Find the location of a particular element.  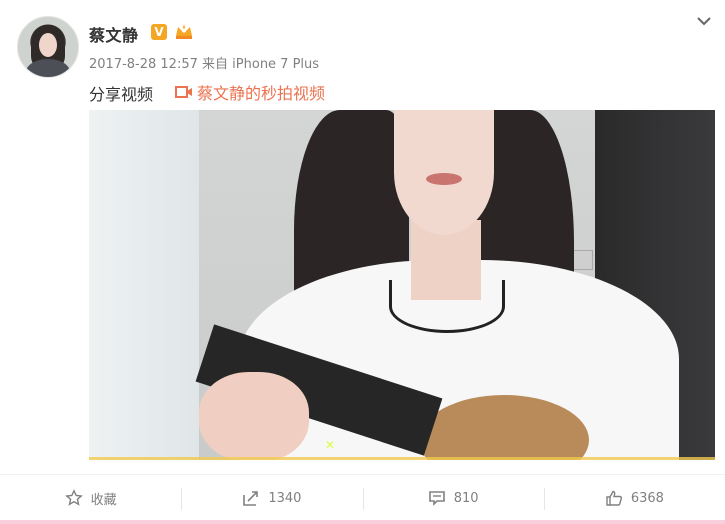

verified-badge-icon: V is located at coordinates (159, 32).